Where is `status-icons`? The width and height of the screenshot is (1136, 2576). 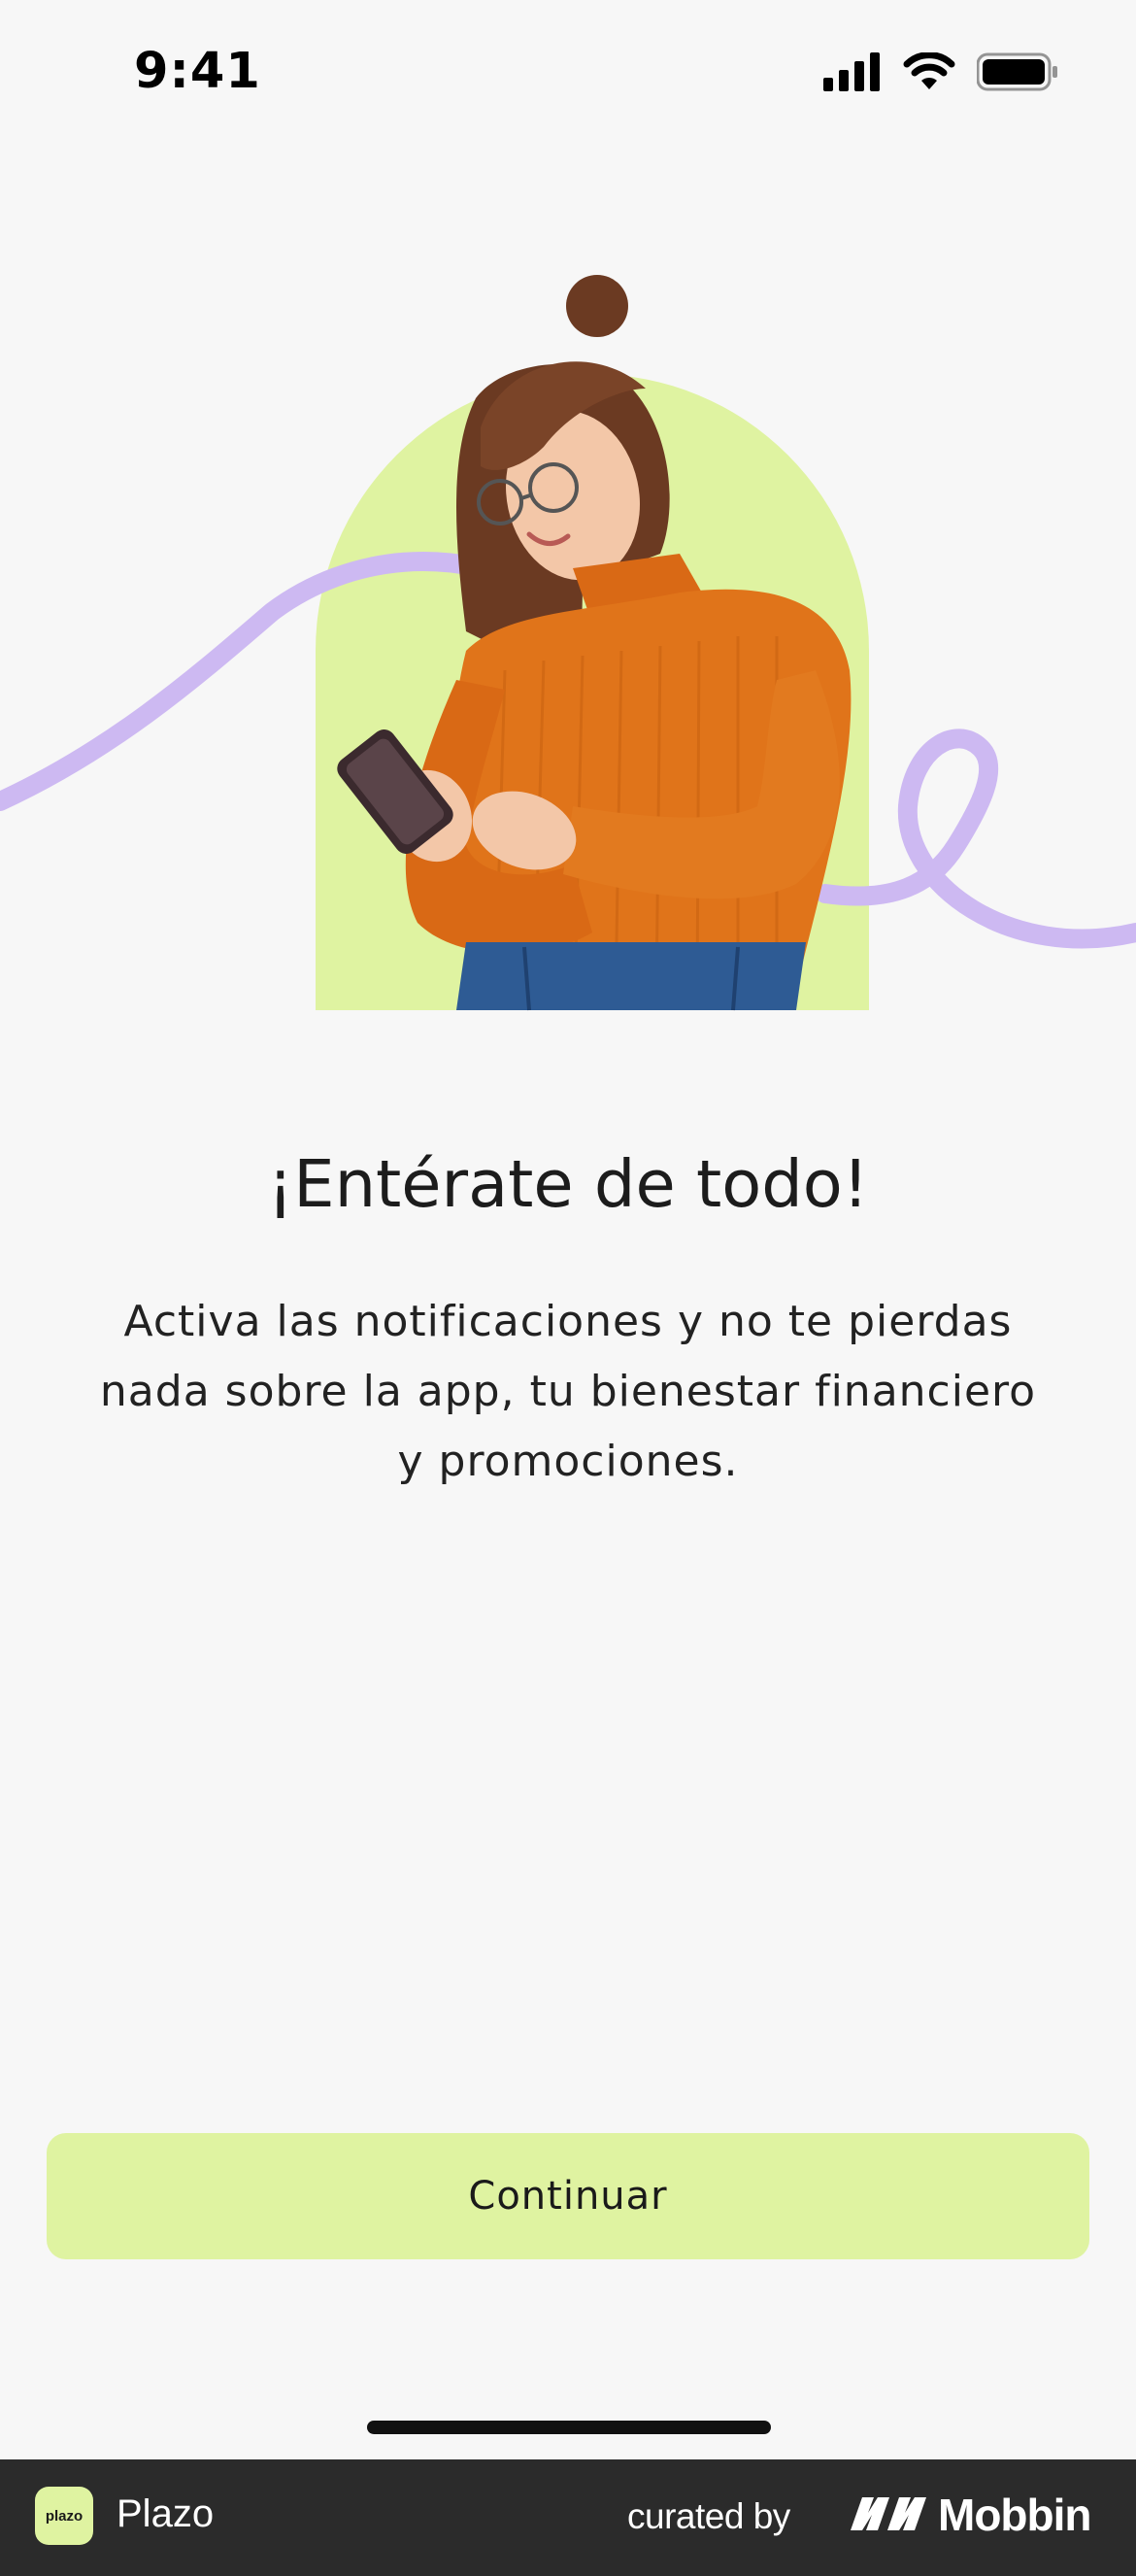 status-icons is located at coordinates (940, 71).